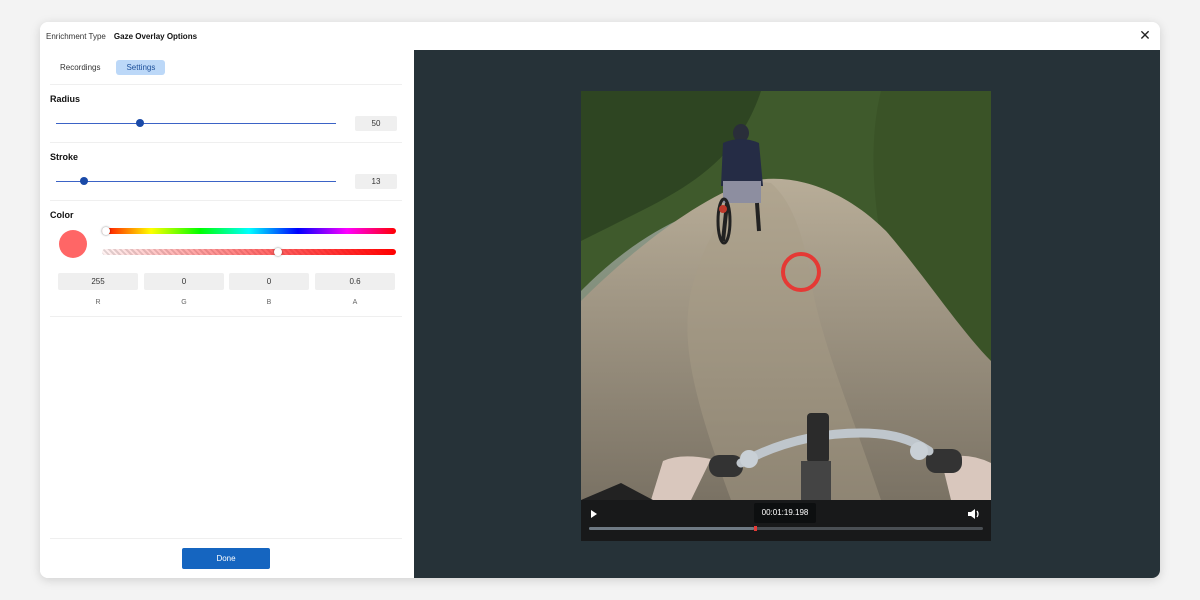 Image resolution: width=1200 pixels, height=600 pixels. I want to click on radius-slider-thumb, so click(140, 123).